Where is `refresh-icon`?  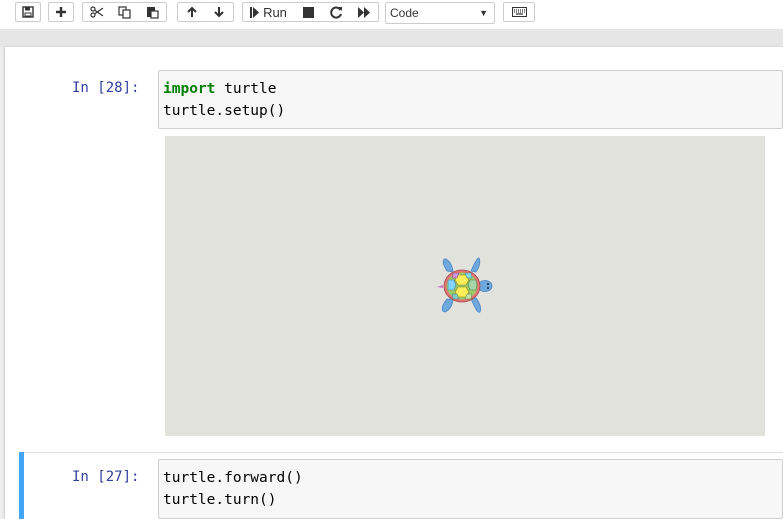
refresh-icon is located at coordinates (335, 12).